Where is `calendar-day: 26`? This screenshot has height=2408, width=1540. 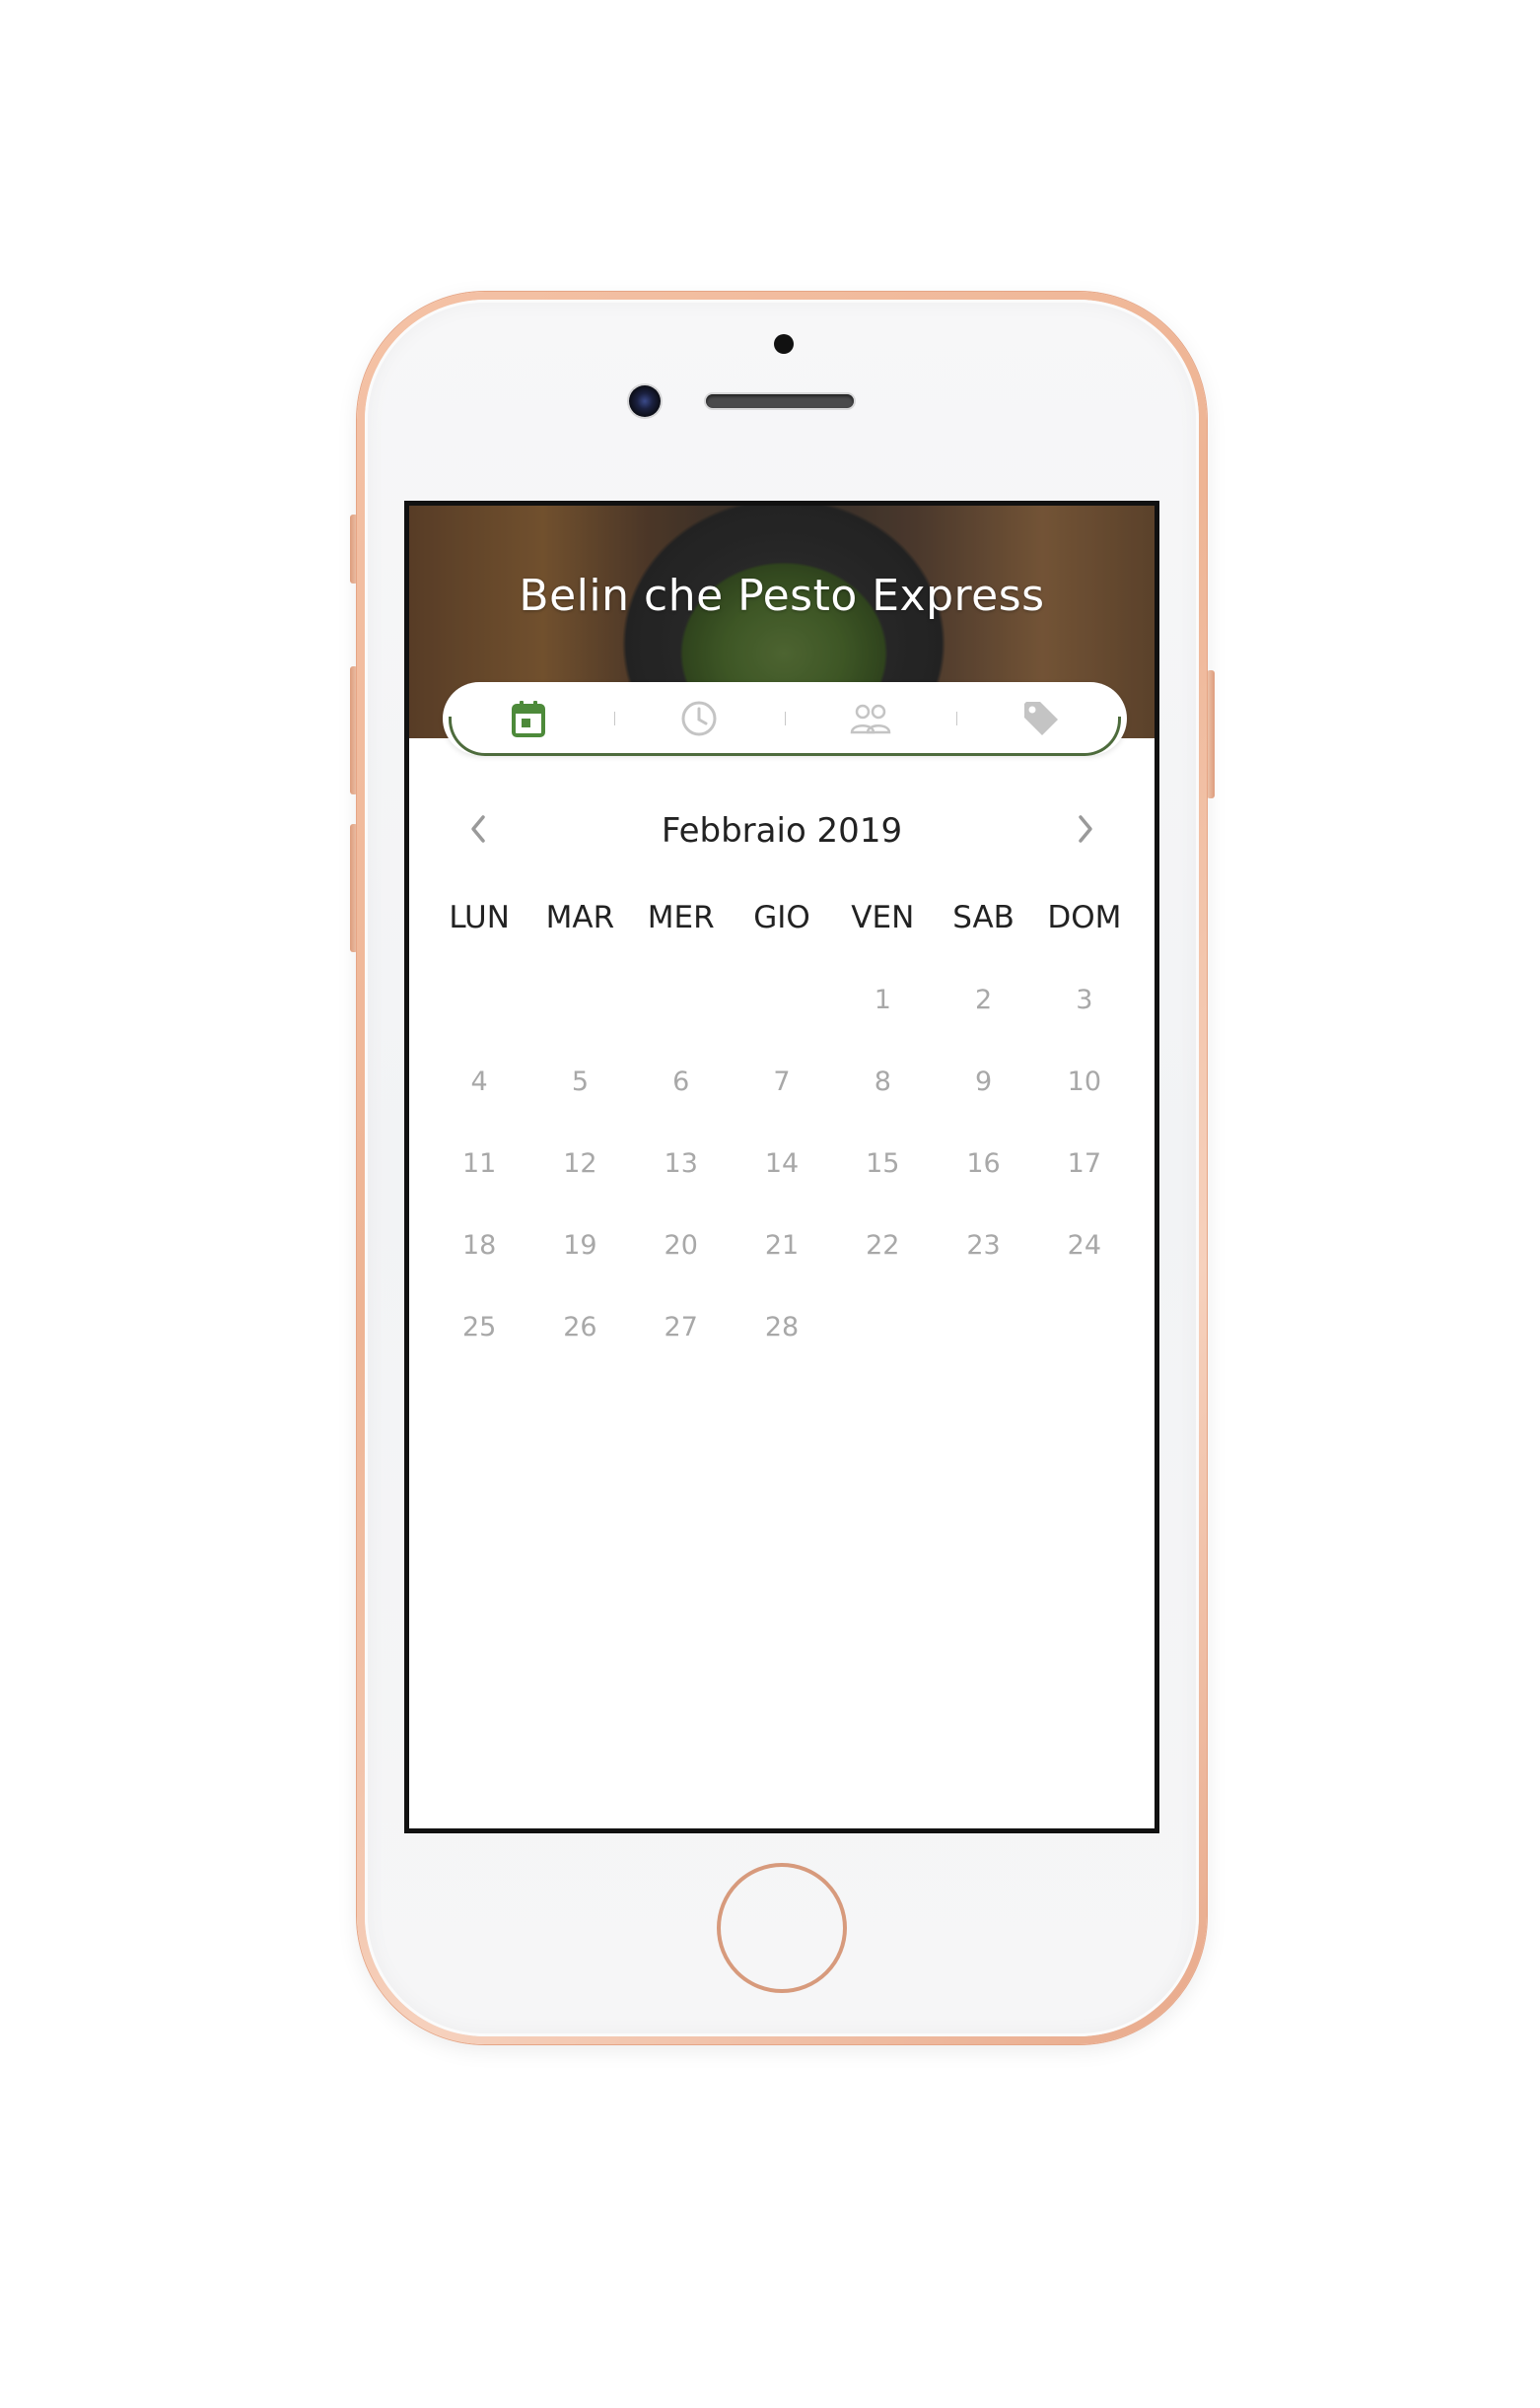
calendar-day: 26 is located at coordinates (579, 1327).